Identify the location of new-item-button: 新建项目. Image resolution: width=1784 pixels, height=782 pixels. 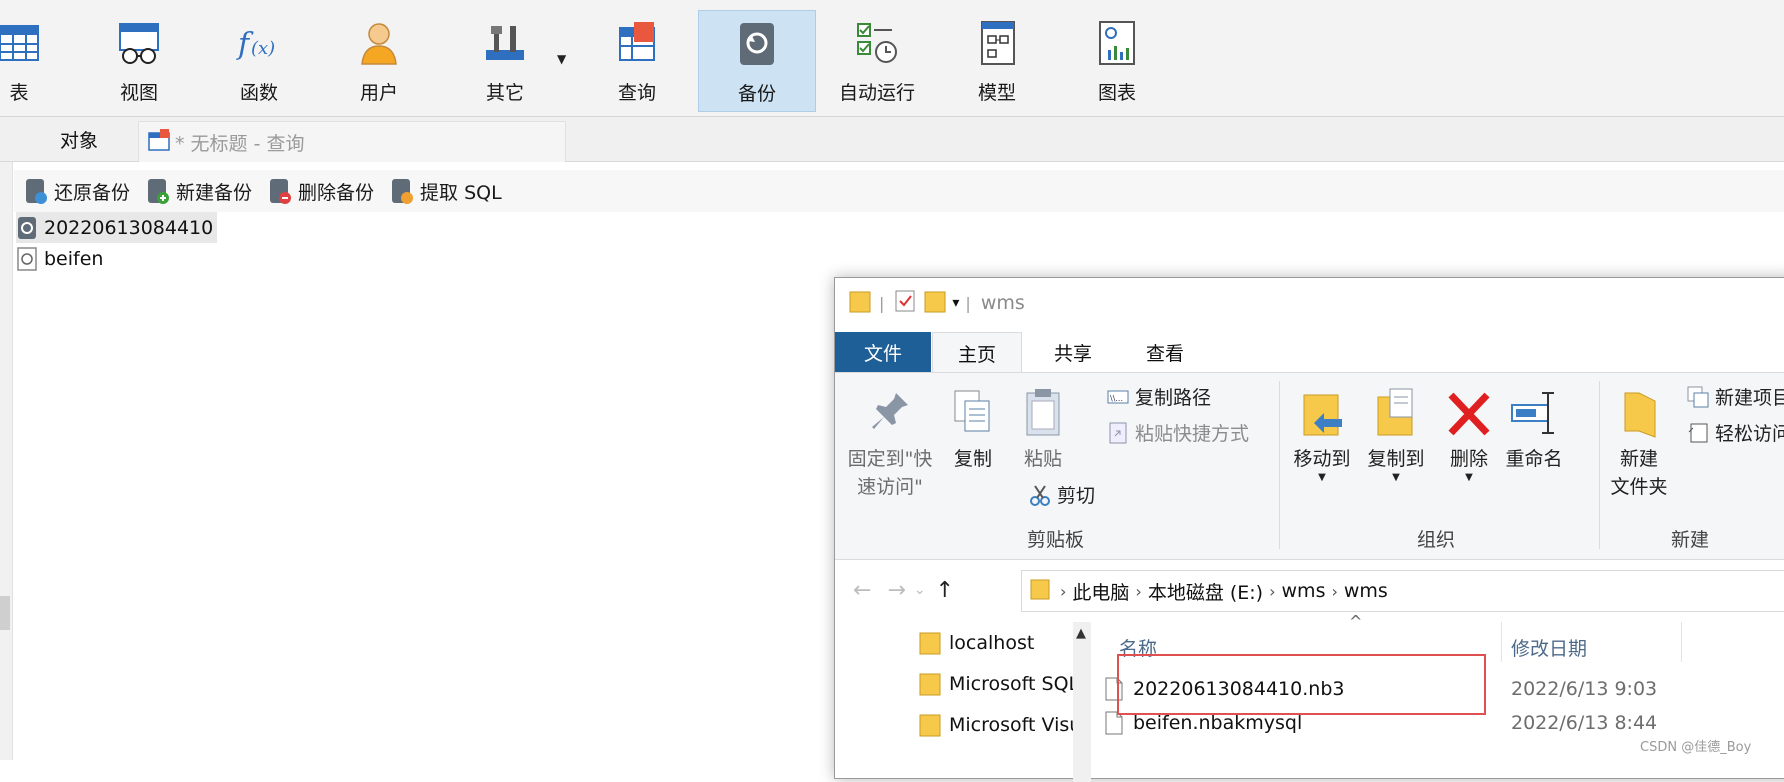
(1735, 396).